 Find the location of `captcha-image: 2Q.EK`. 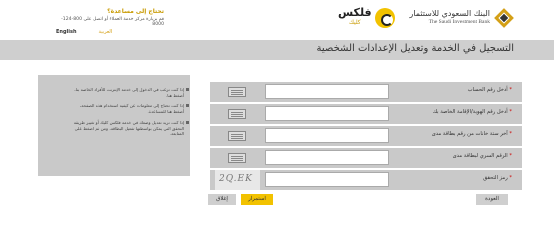

captcha-image: 2Q.EK is located at coordinates (237, 180).